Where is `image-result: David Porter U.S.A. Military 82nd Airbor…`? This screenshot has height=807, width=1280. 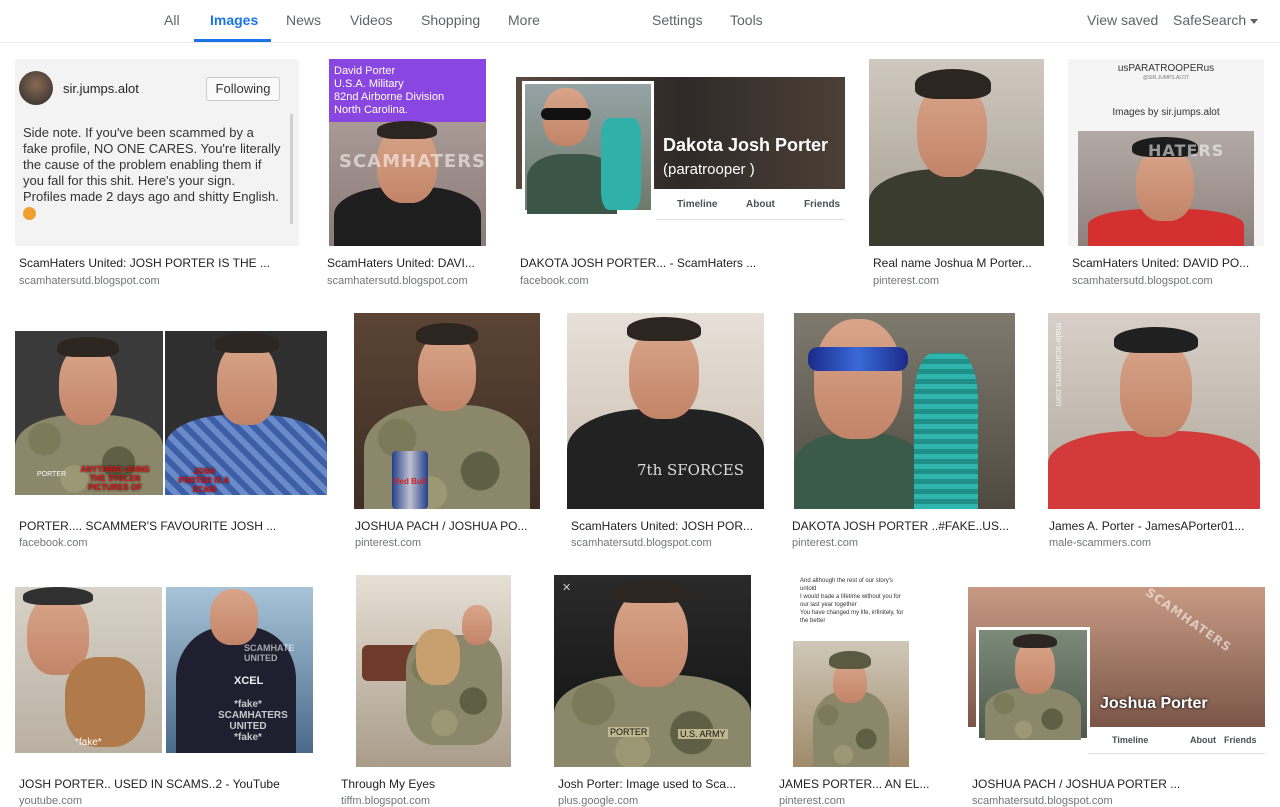
image-result: David Porter U.S.A. Military 82nd Airbor… is located at coordinates (406, 174).